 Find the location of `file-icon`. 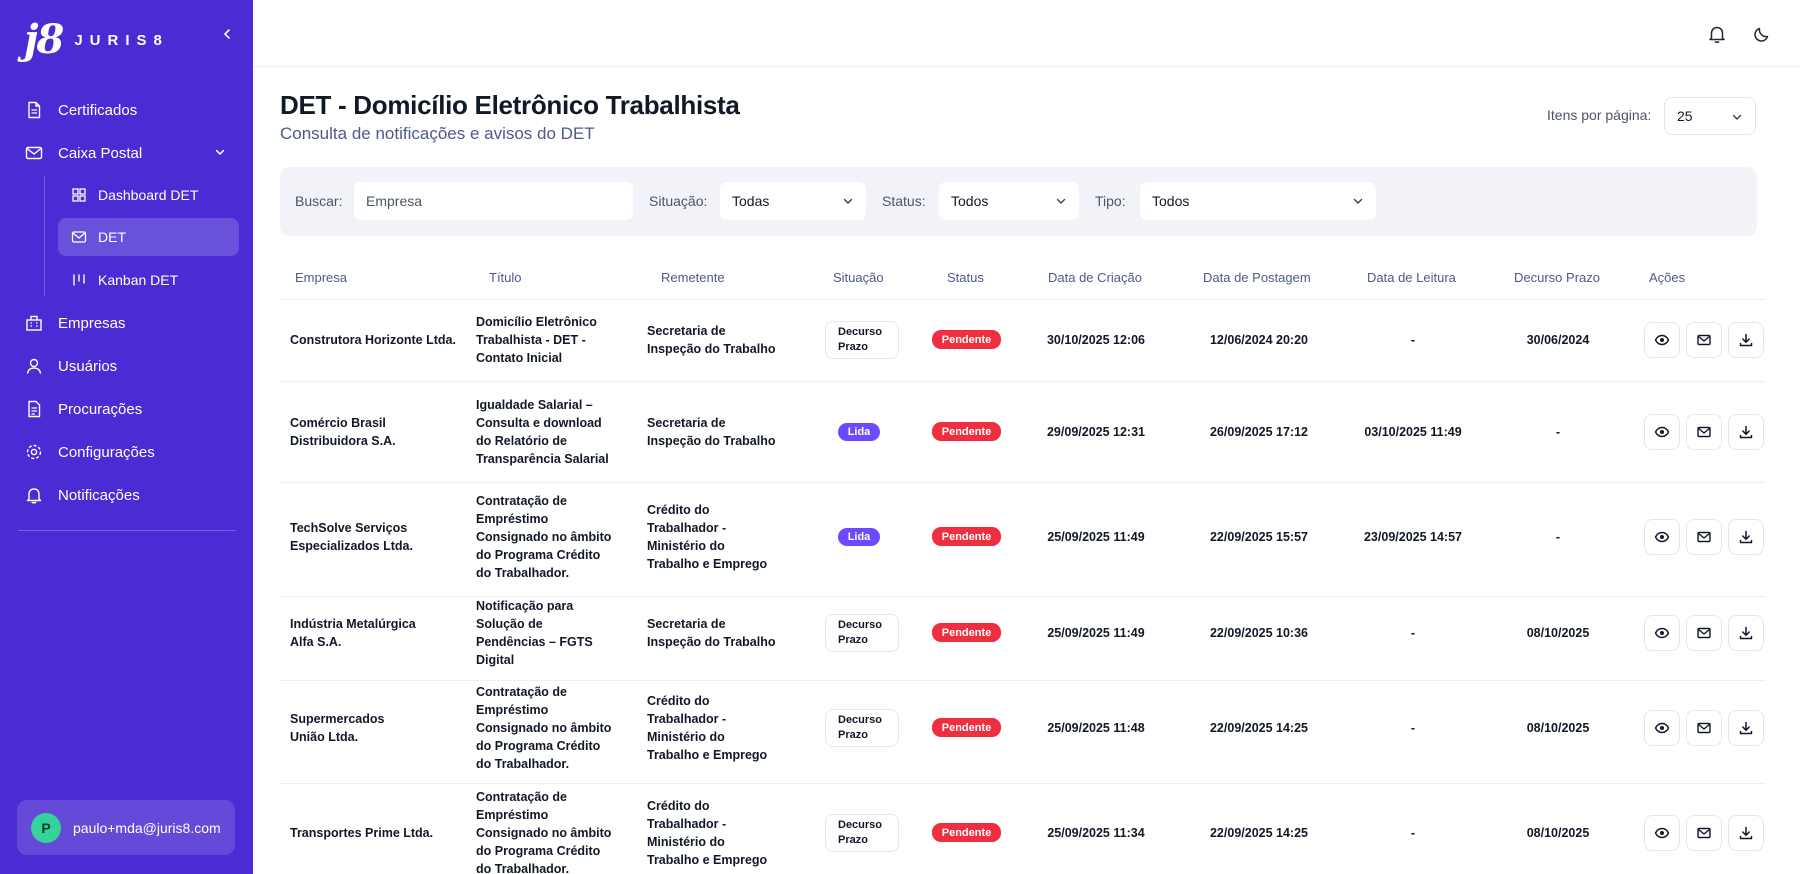

file-icon is located at coordinates (34, 110).